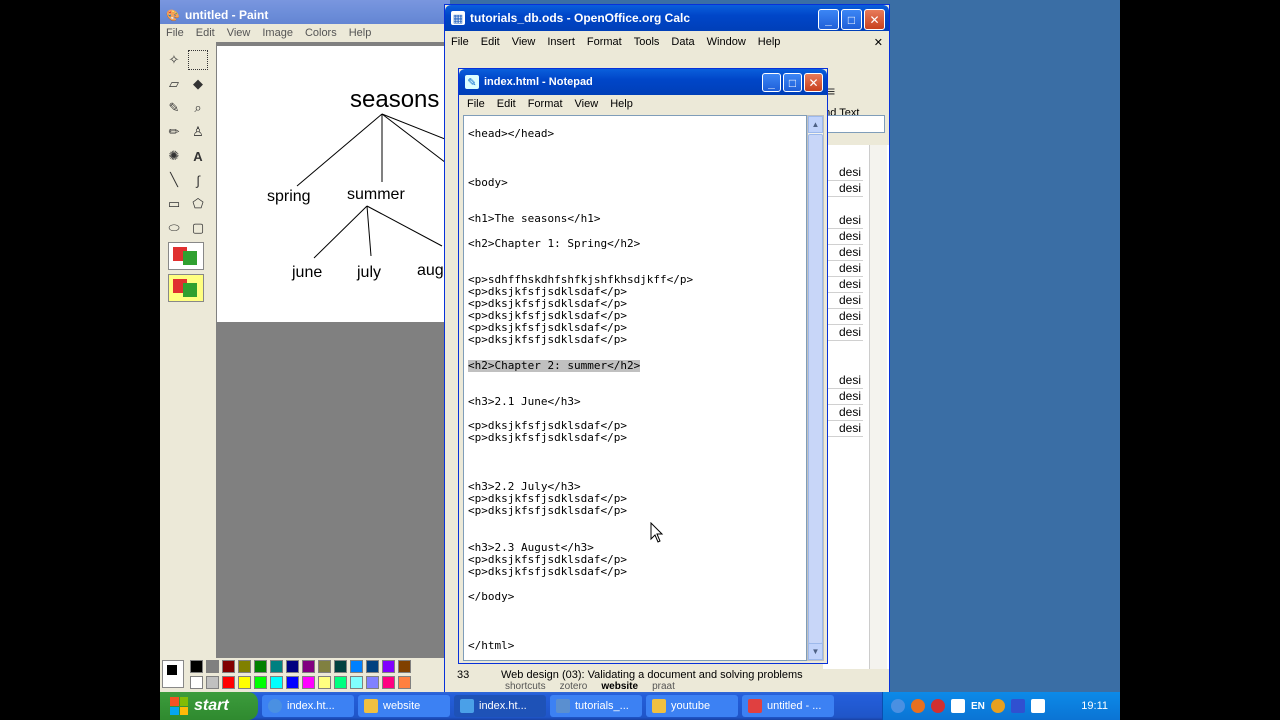 This screenshot has height=720, width=1280. I want to click on network-tray-icon, so click(997, 706).